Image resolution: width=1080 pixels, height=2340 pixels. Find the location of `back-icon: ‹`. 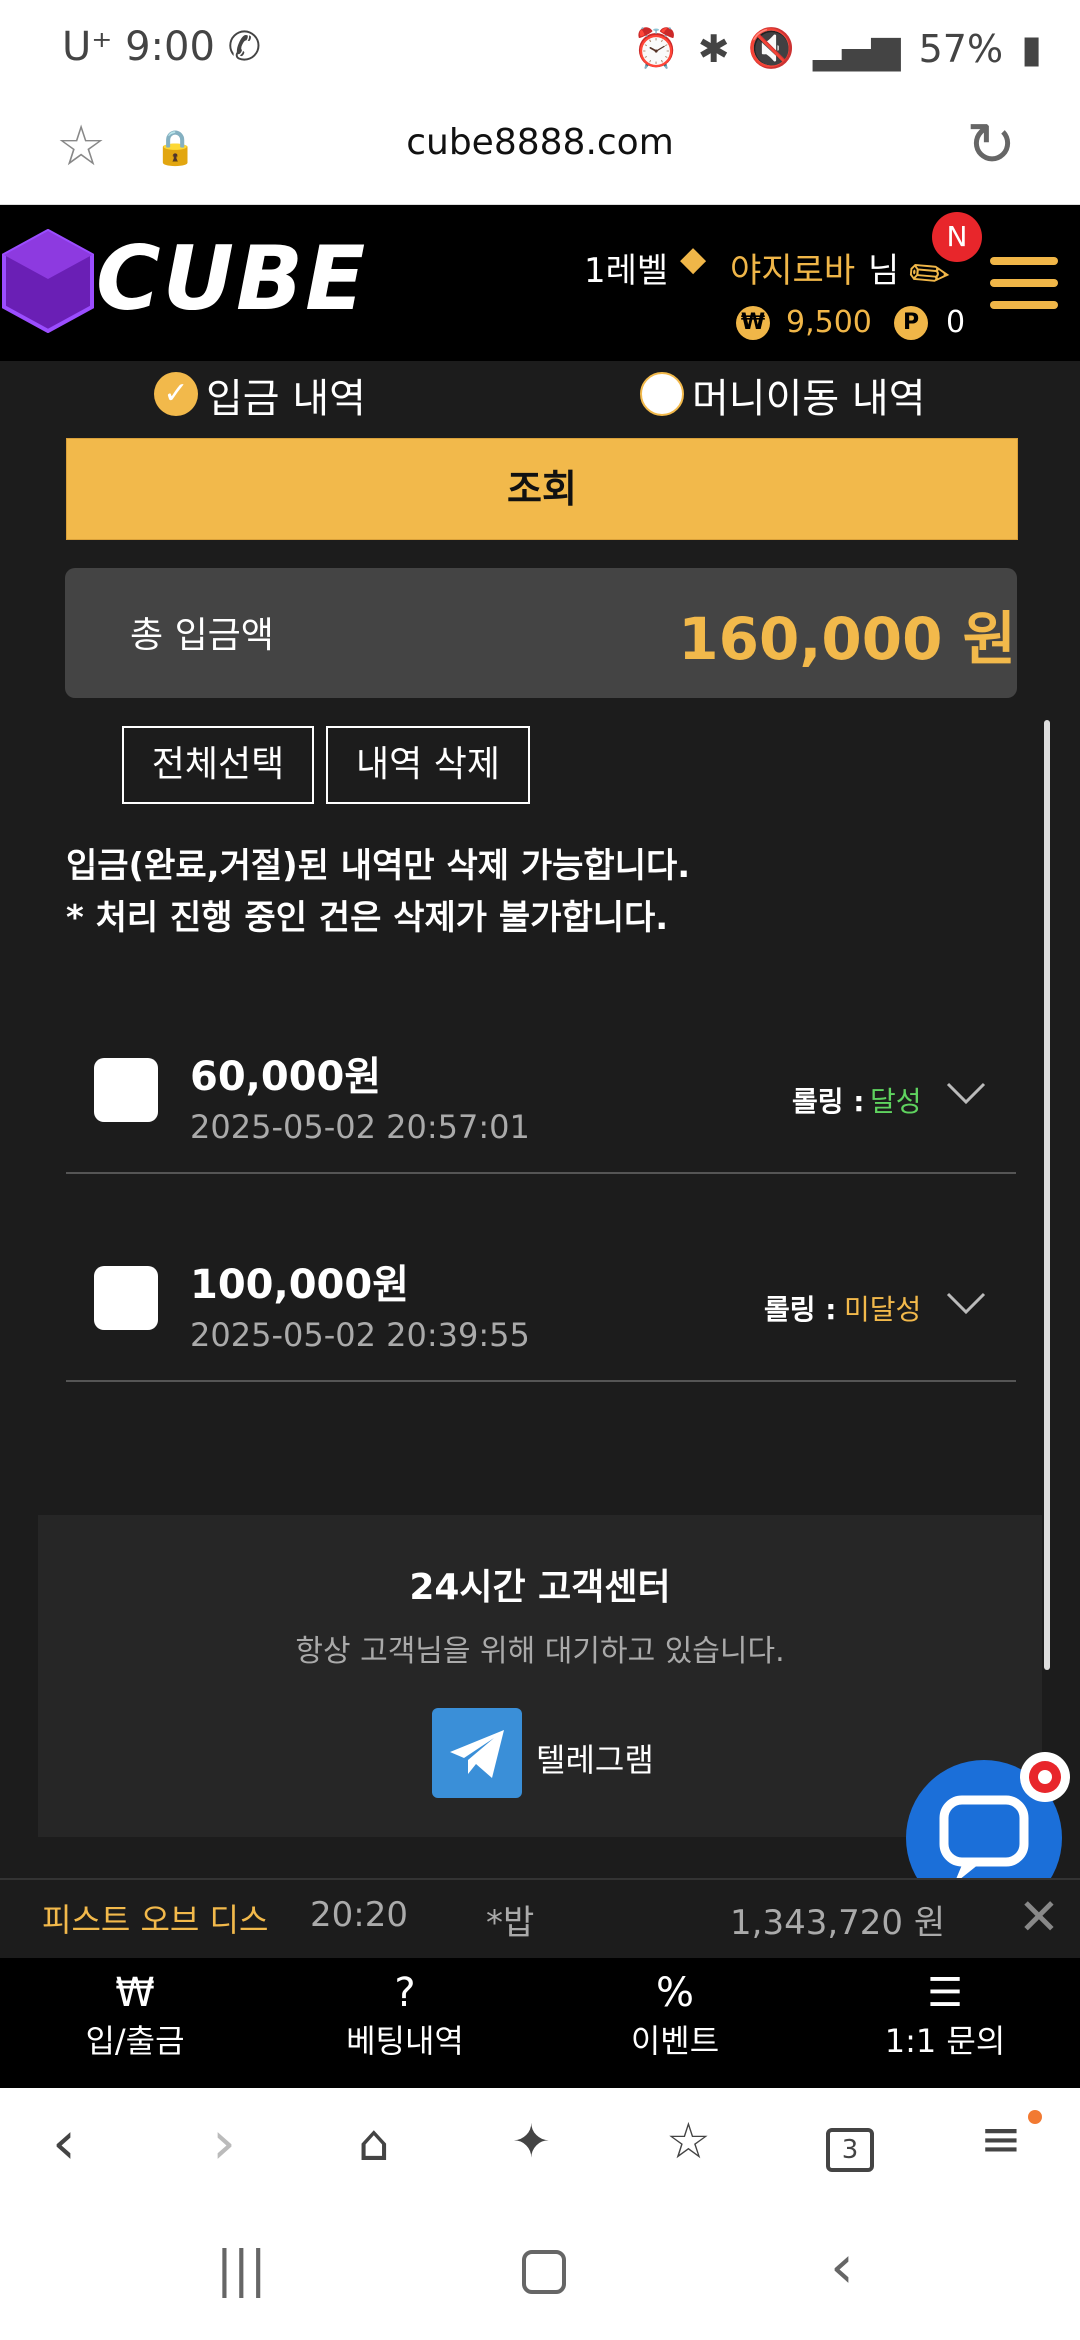

back-icon: ‹ is located at coordinates (64, 2143).